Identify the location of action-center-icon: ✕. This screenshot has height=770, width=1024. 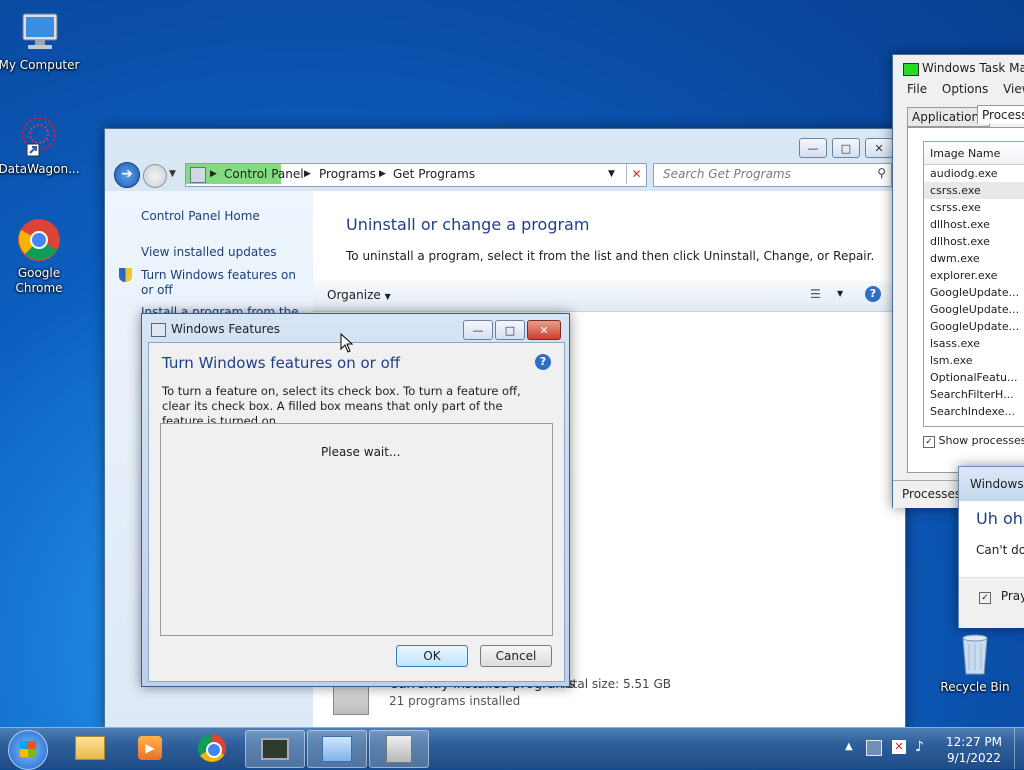
(899, 747).